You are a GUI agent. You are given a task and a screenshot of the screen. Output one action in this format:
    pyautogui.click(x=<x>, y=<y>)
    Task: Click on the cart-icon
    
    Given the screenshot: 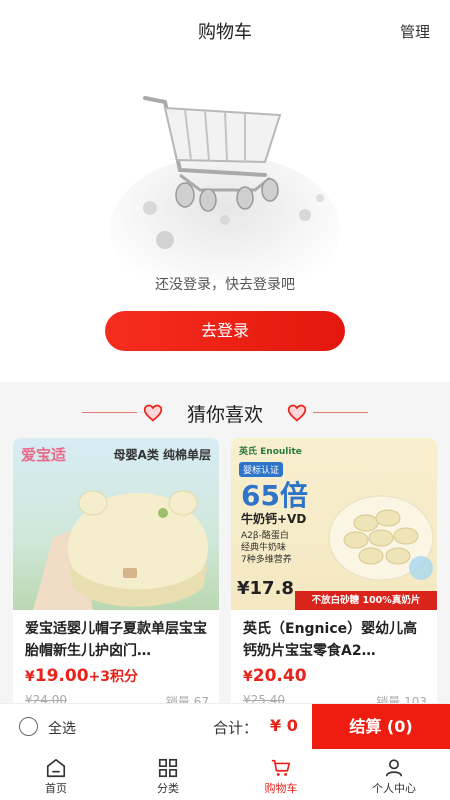 What is the action you would take?
    pyautogui.click(x=281, y=767)
    